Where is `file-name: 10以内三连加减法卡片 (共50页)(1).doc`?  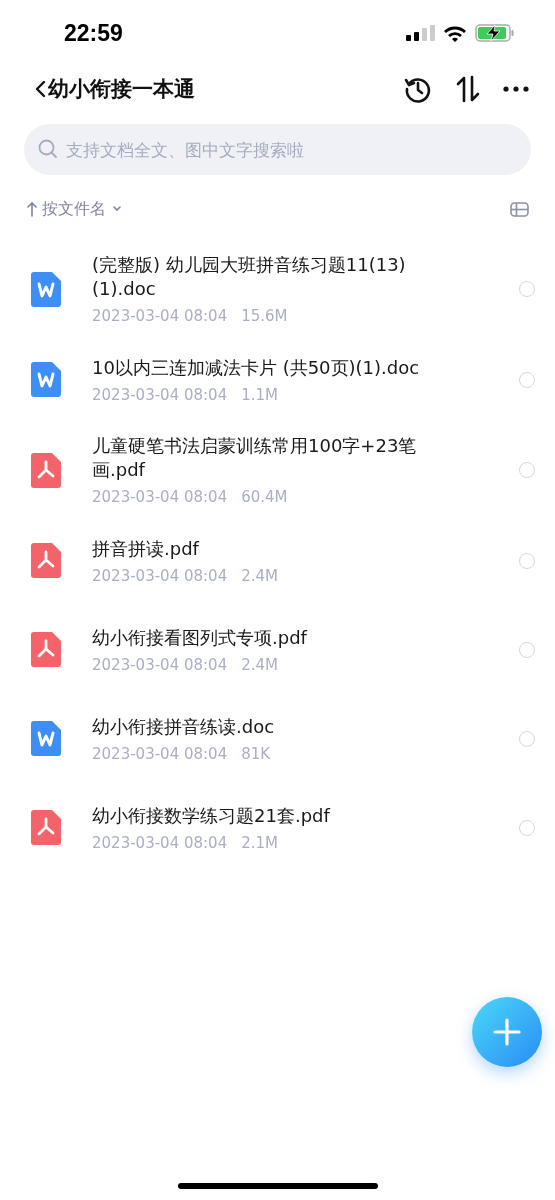
file-name: 10以内三连加减法卡片 (共50页)(1).doc is located at coordinates (262, 367).